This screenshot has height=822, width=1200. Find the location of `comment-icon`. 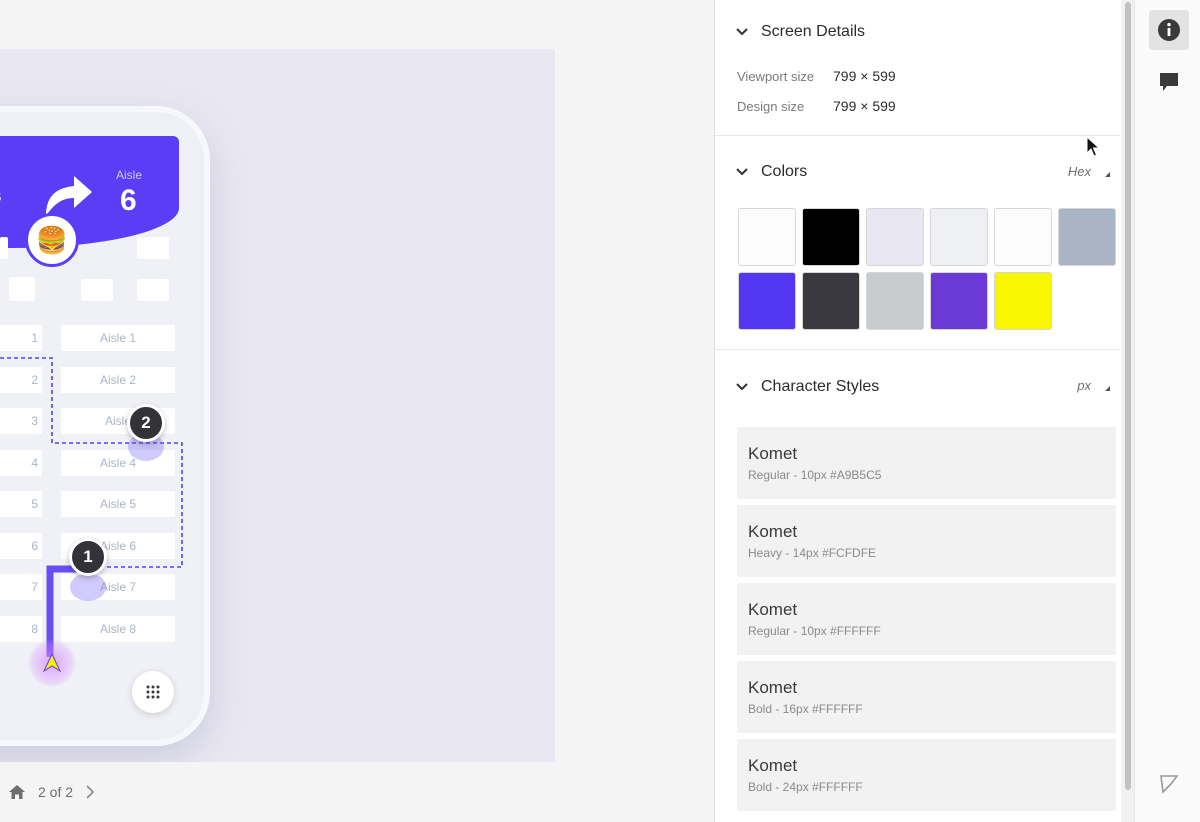

comment-icon is located at coordinates (1169, 82).